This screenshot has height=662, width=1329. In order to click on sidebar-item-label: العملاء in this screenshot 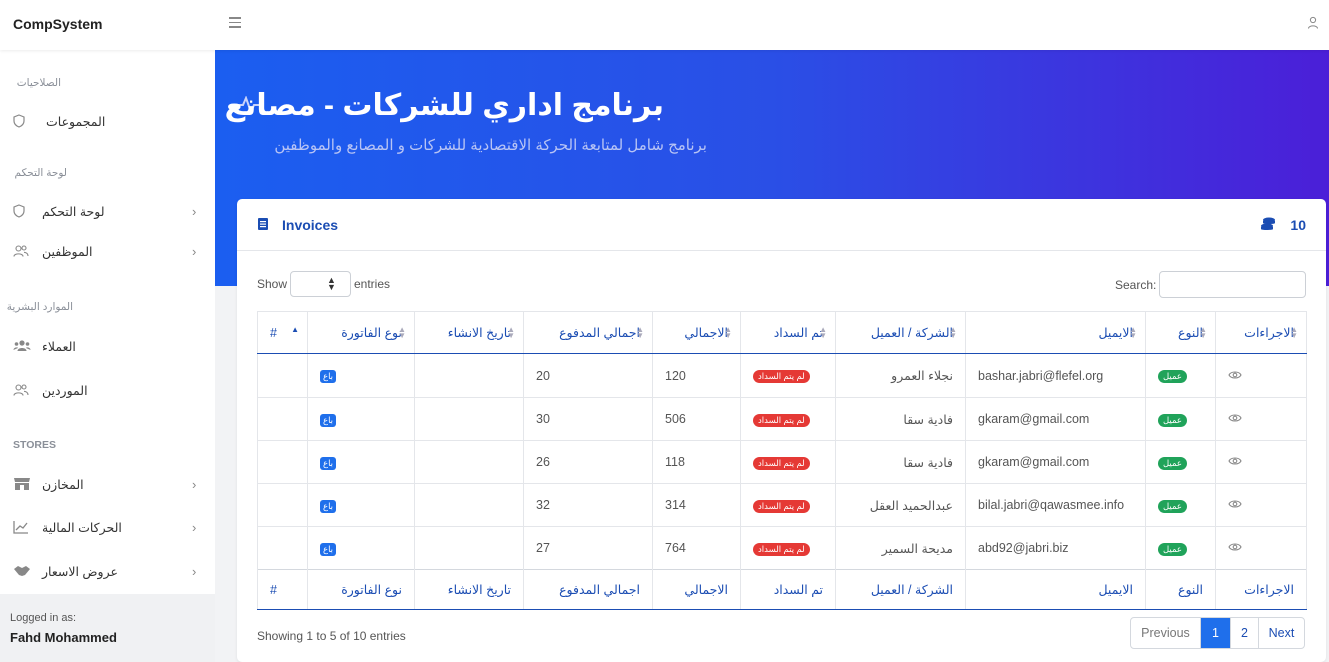, I will do `click(59, 347)`.